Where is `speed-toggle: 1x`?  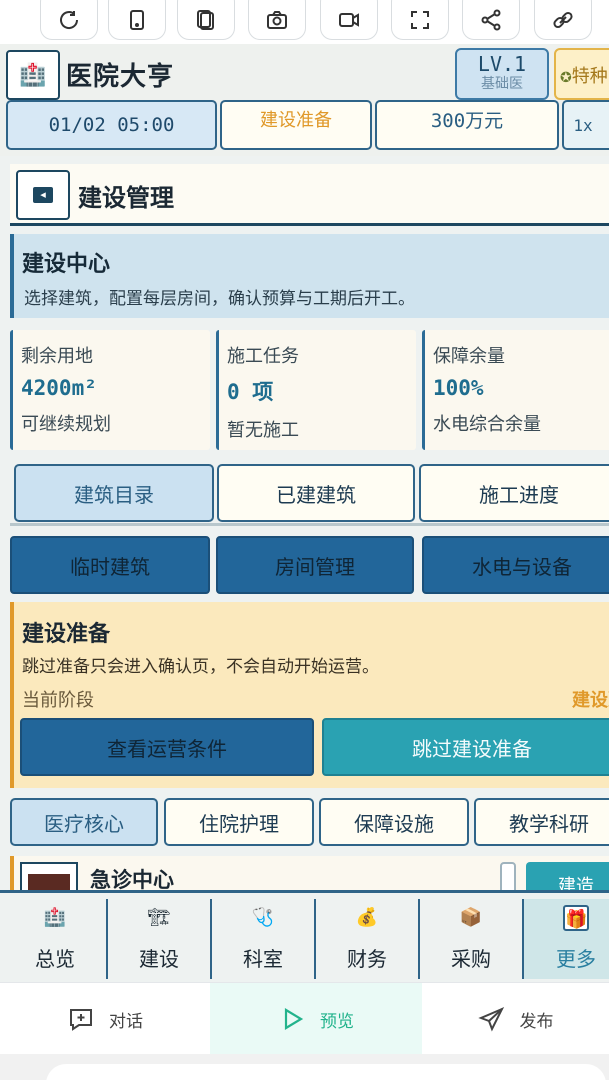 speed-toggle: 1x is located at coordinates (585, 125).